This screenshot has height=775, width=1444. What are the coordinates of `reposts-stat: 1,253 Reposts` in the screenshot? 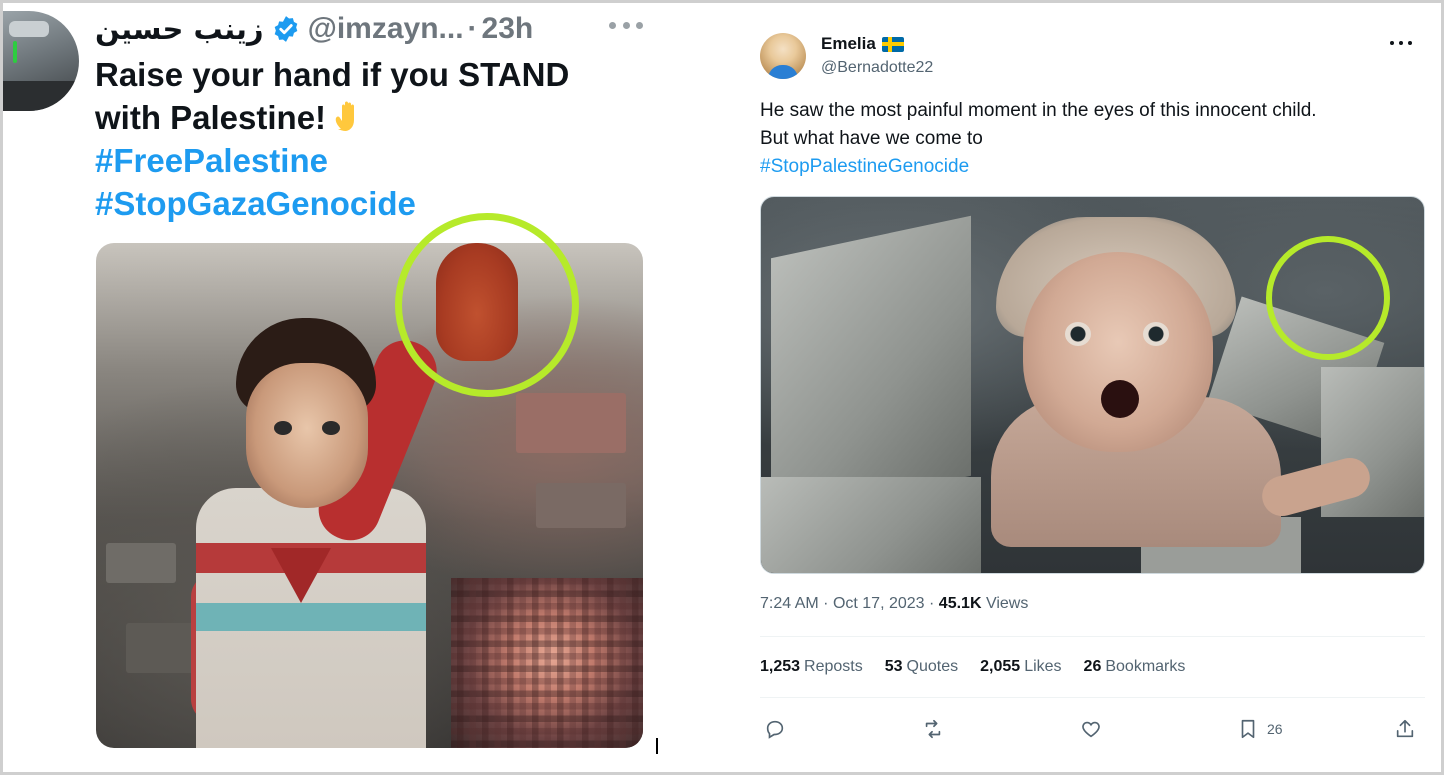 It's located at (811, 667).